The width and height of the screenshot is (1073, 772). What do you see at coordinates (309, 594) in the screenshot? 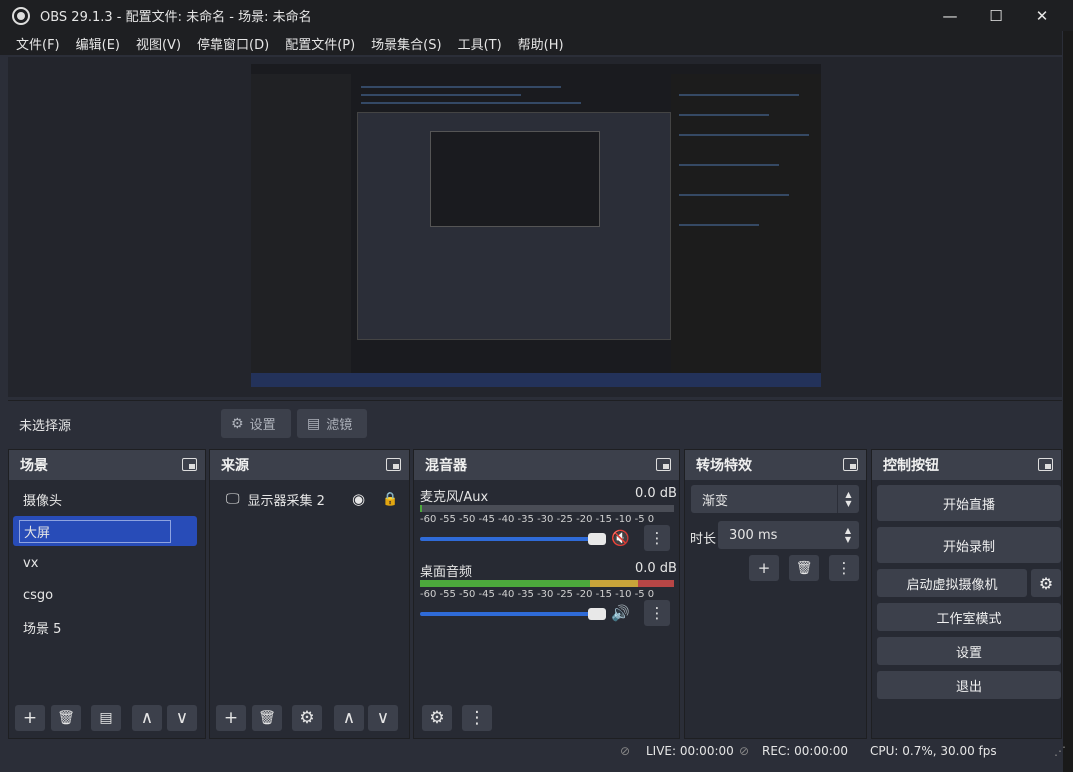
I see `sources-dock: 来源 🖵 显示器采集 2 ◉ 🔒 + 🗑 ⚙ ∧ ∨` at bounding box center [309, 594].